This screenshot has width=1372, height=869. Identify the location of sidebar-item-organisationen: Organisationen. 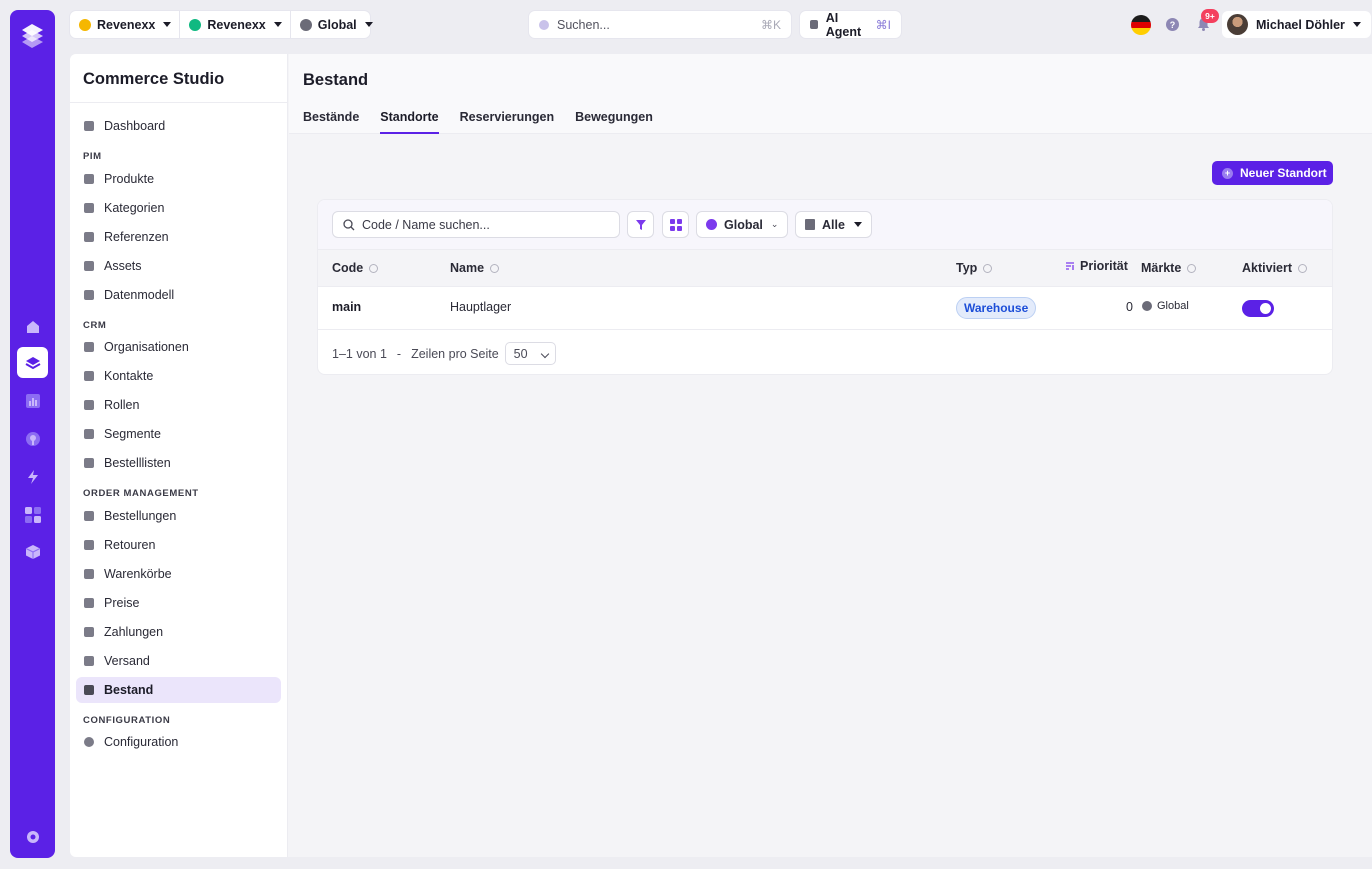
(178, 347).